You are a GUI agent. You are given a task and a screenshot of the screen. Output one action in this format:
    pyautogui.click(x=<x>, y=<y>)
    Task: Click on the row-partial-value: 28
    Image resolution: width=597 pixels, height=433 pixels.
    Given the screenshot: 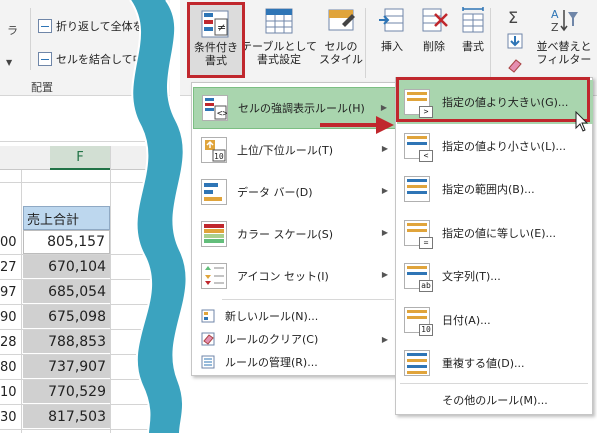 What is the action you would take?
    pyautogui.click(x=8, y=342)
    